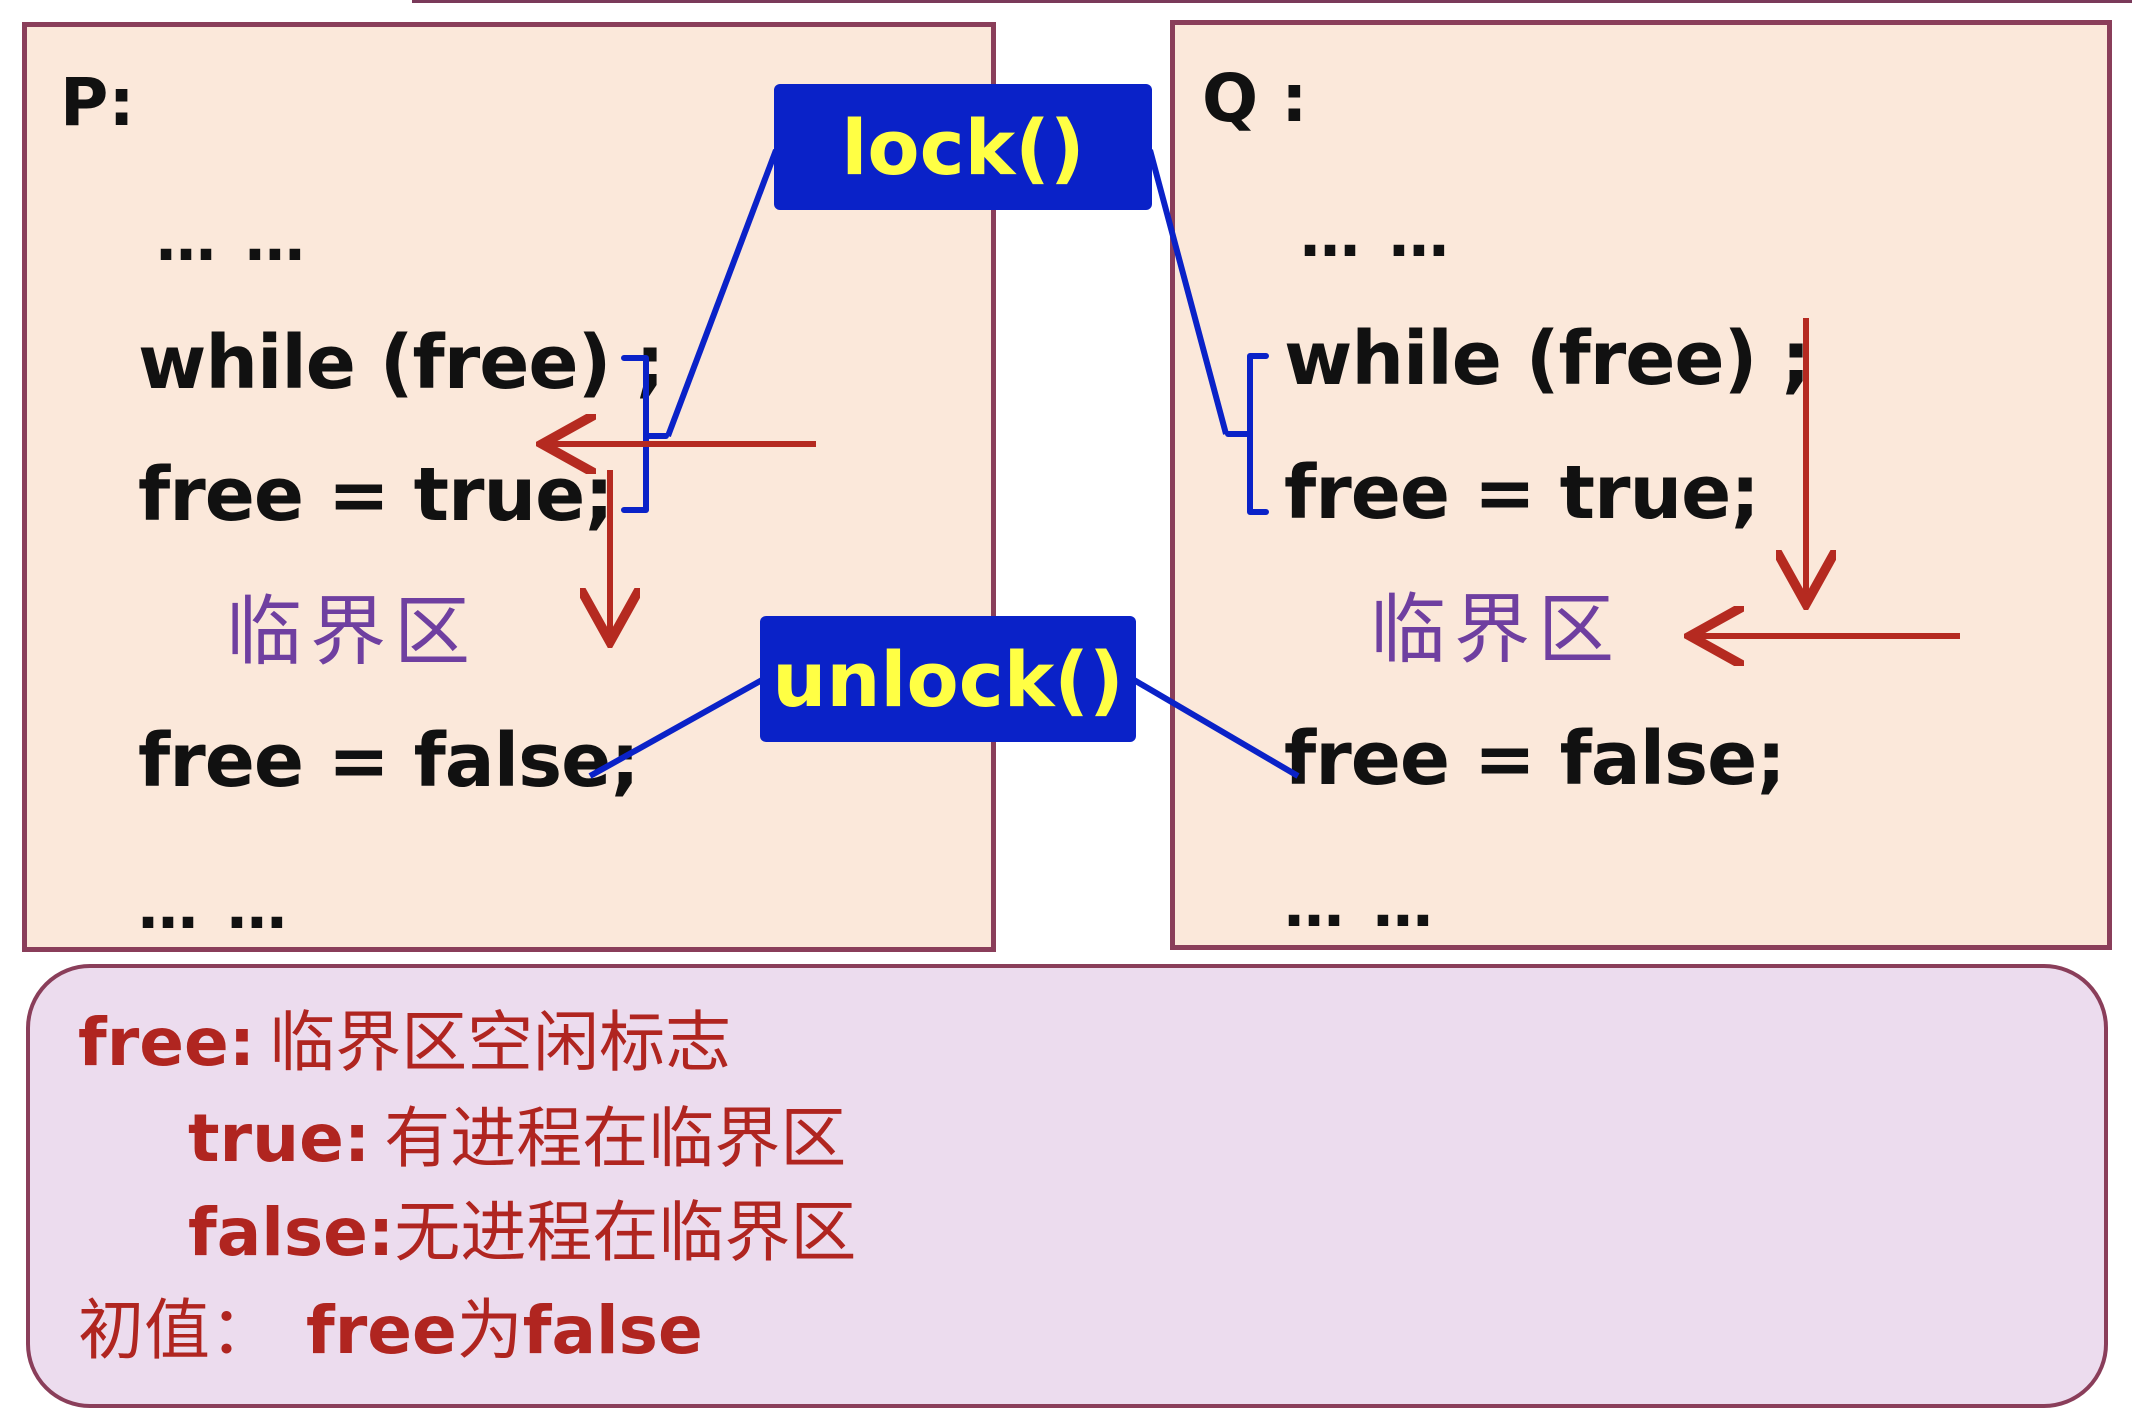 This screenshot has height=1428, width=2132. Describe the element at coordinates (676, 728) in the screenshot. I see `unlock-connector-p` at that location.